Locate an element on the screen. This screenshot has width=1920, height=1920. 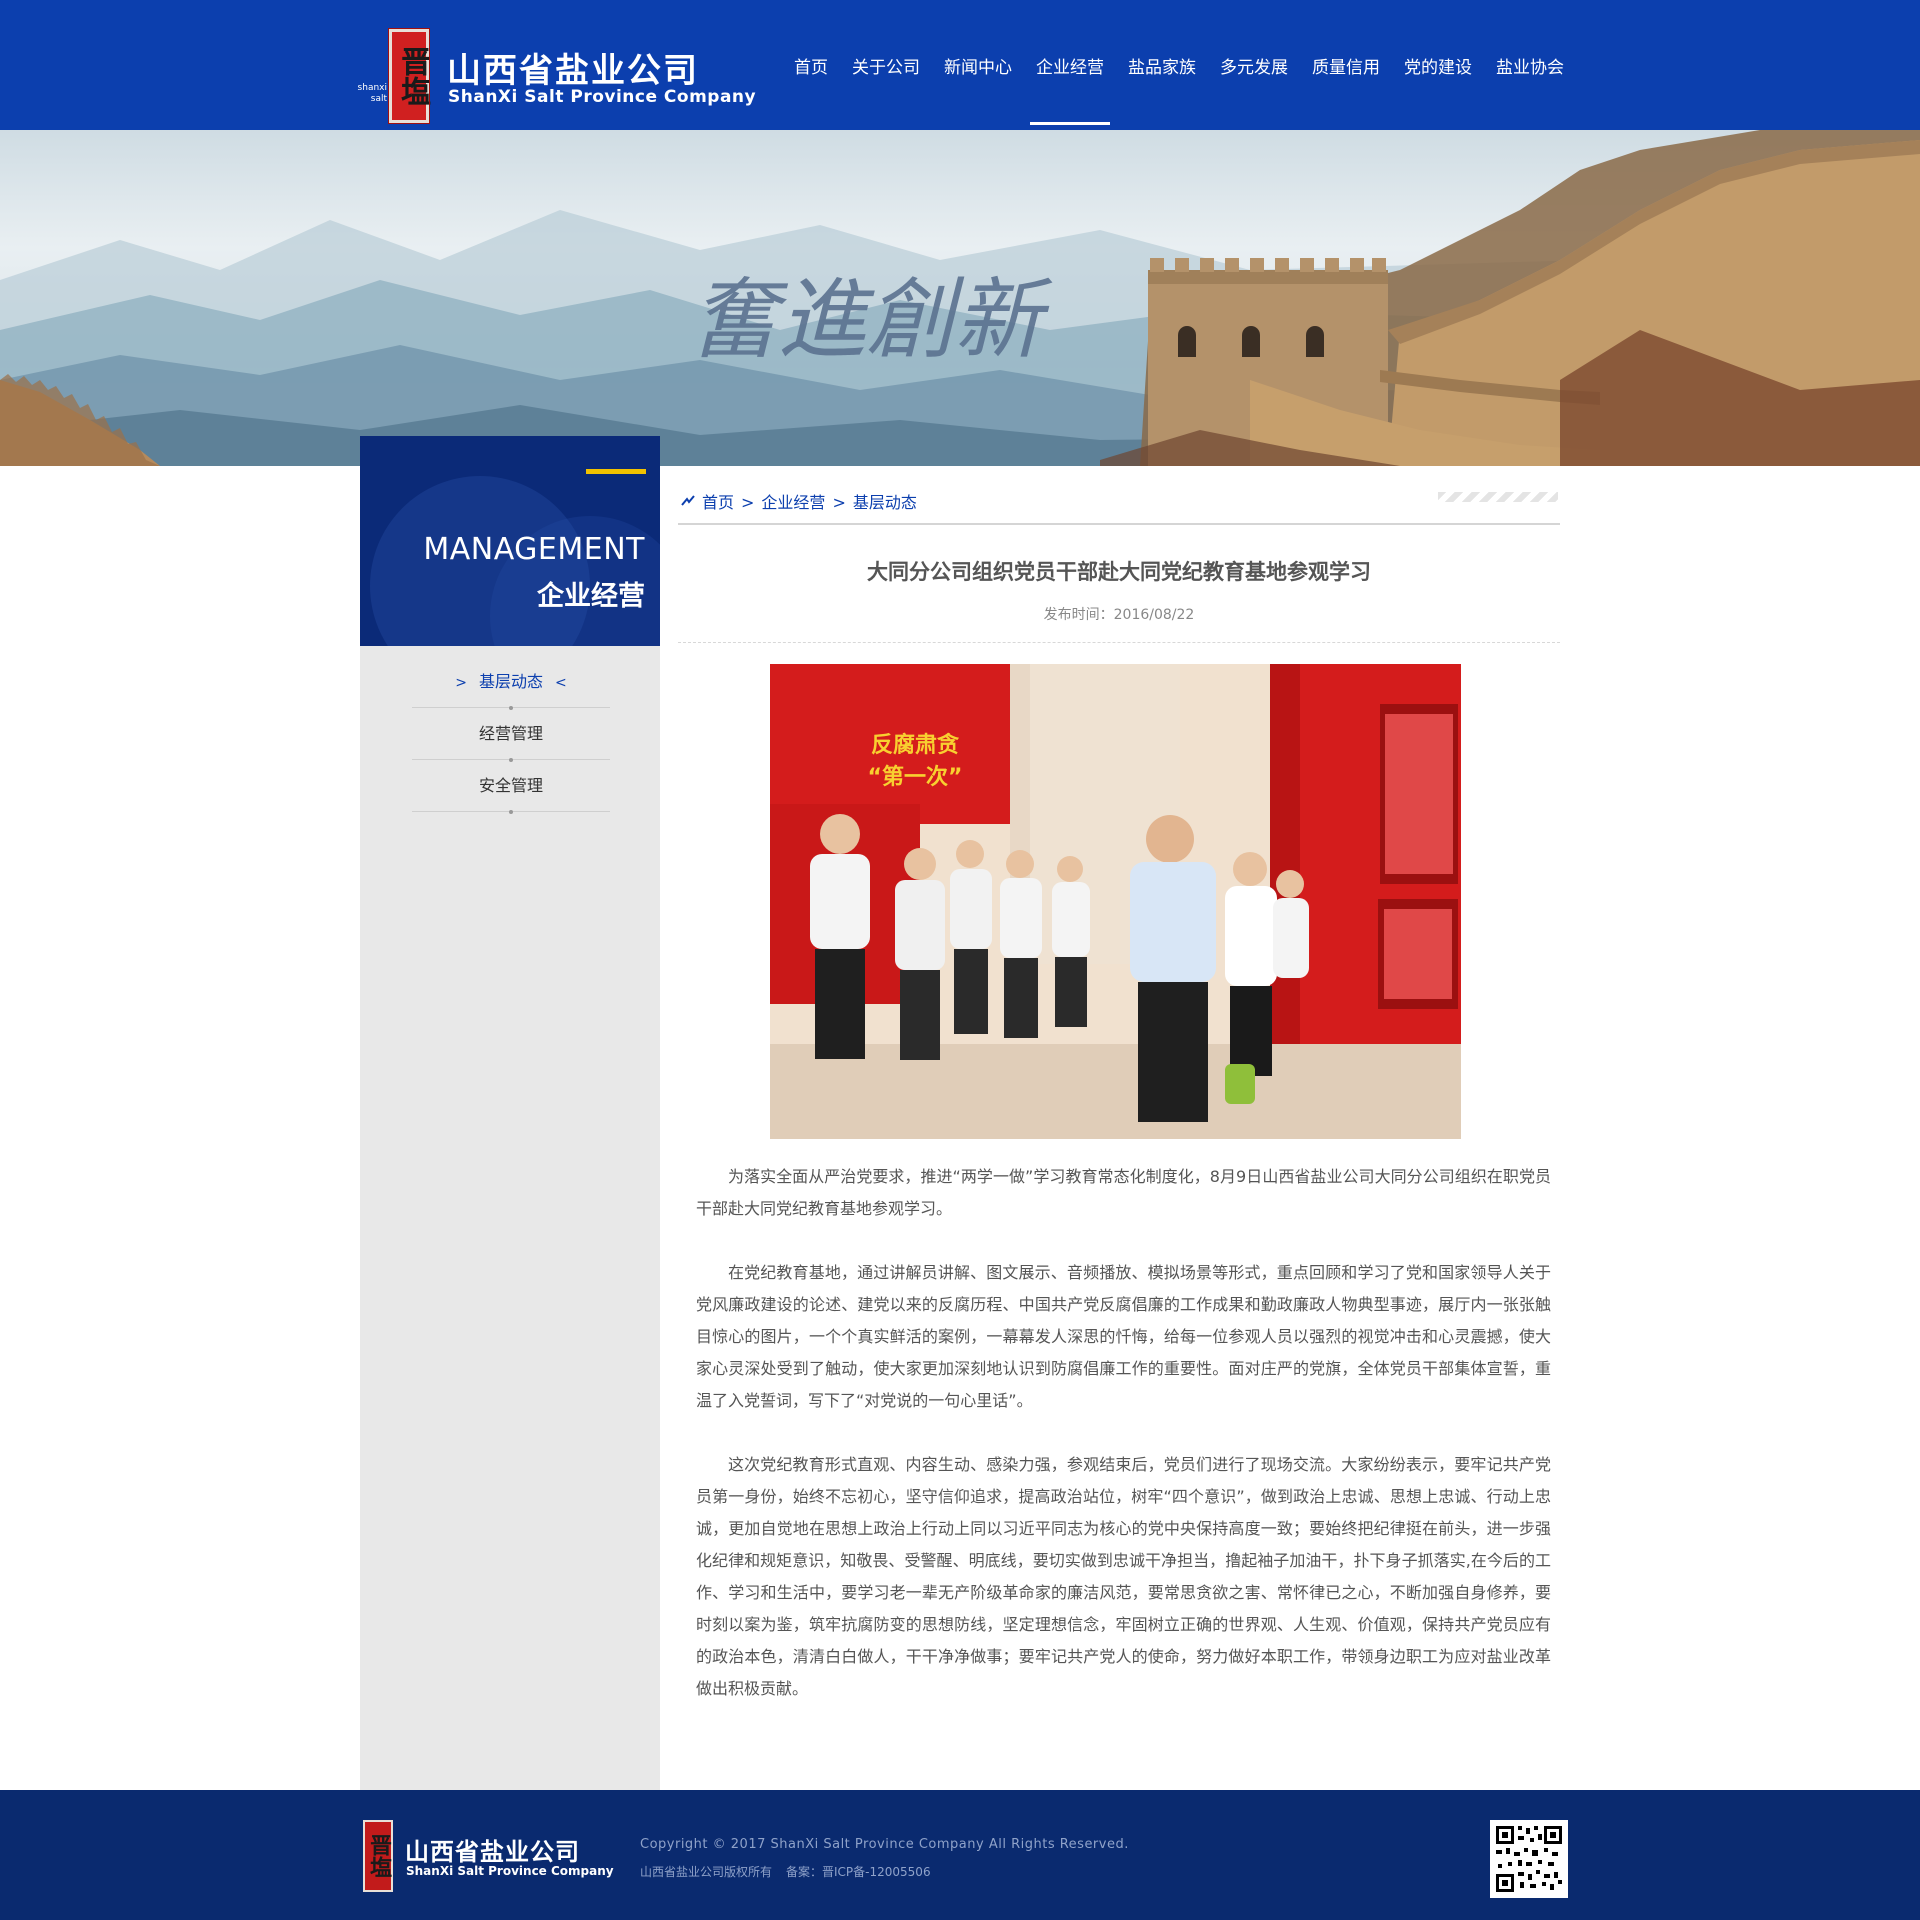
logo-english-name: ShanXi Salt Province Company is located at coordinates (602, 97).